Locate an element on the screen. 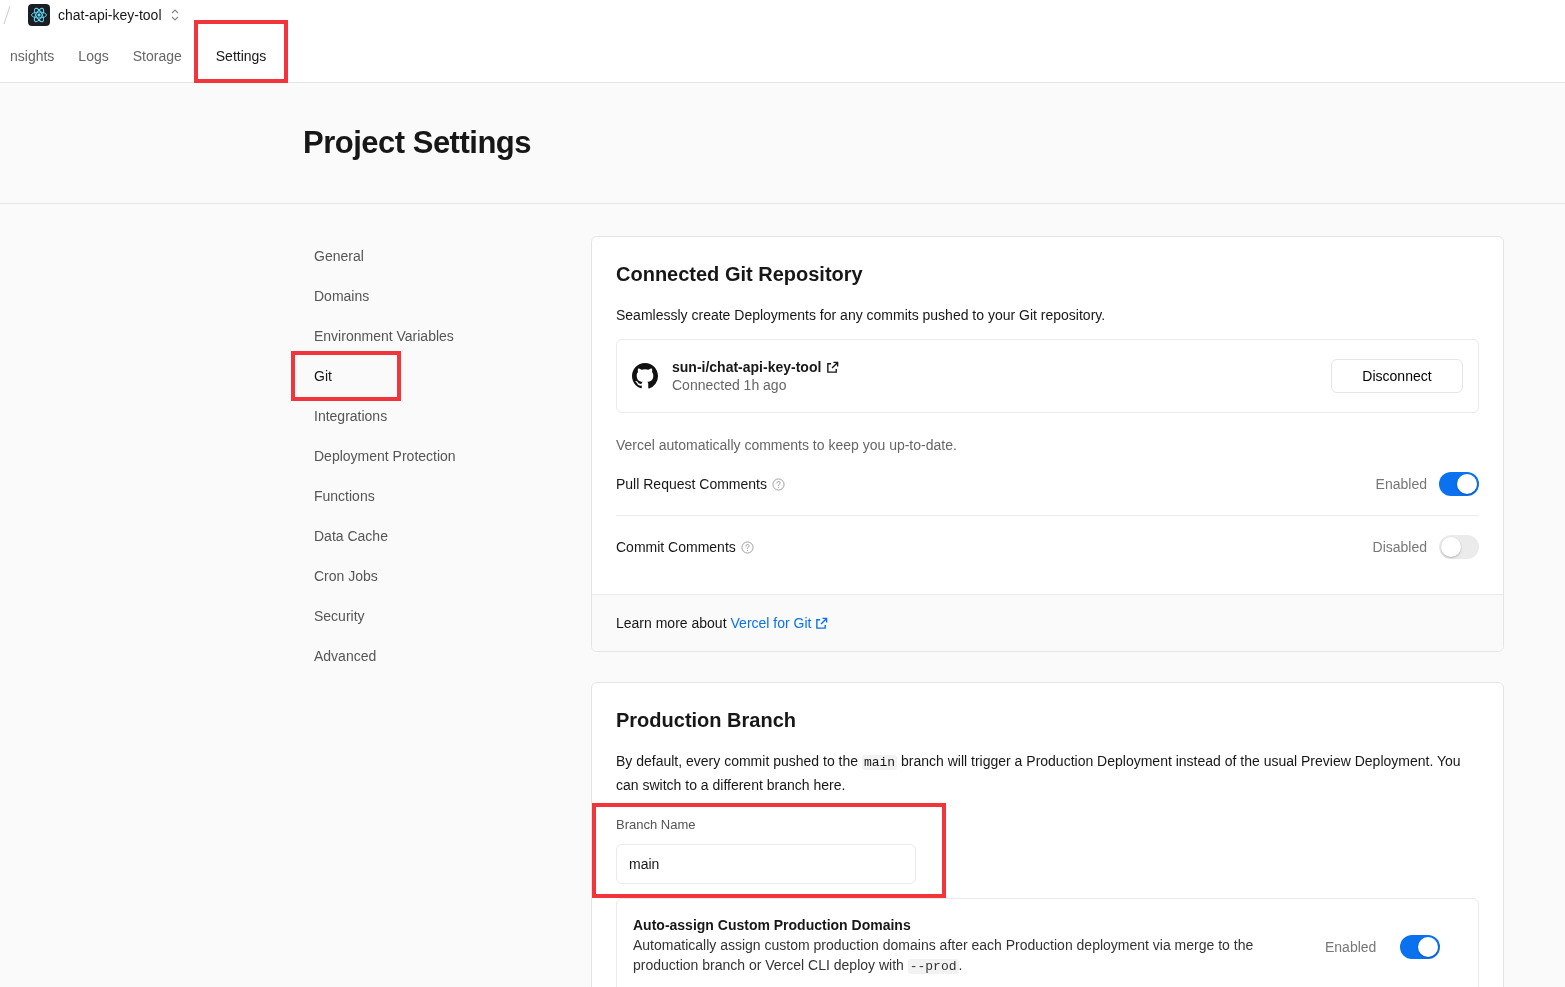 This screenshot has height=987, width=1565. sidebar-item: Deployment Protection is located at coordinates (437, 456).